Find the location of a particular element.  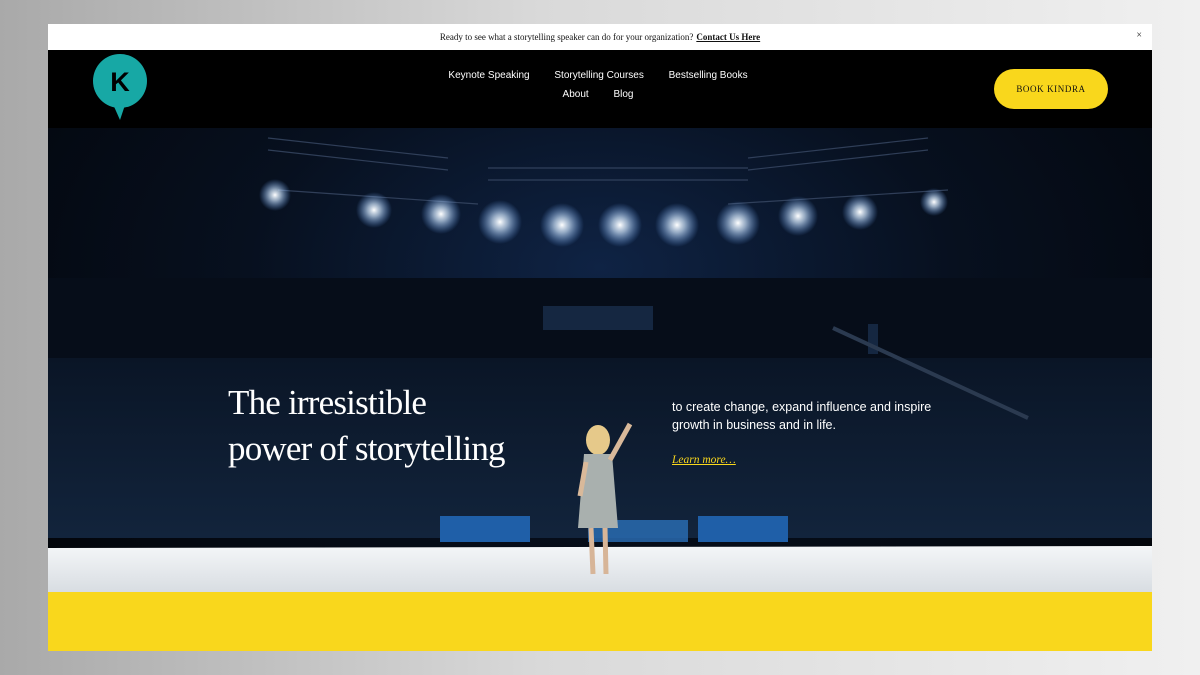

nav-blog: Blog is located at coordinates (623, 94).